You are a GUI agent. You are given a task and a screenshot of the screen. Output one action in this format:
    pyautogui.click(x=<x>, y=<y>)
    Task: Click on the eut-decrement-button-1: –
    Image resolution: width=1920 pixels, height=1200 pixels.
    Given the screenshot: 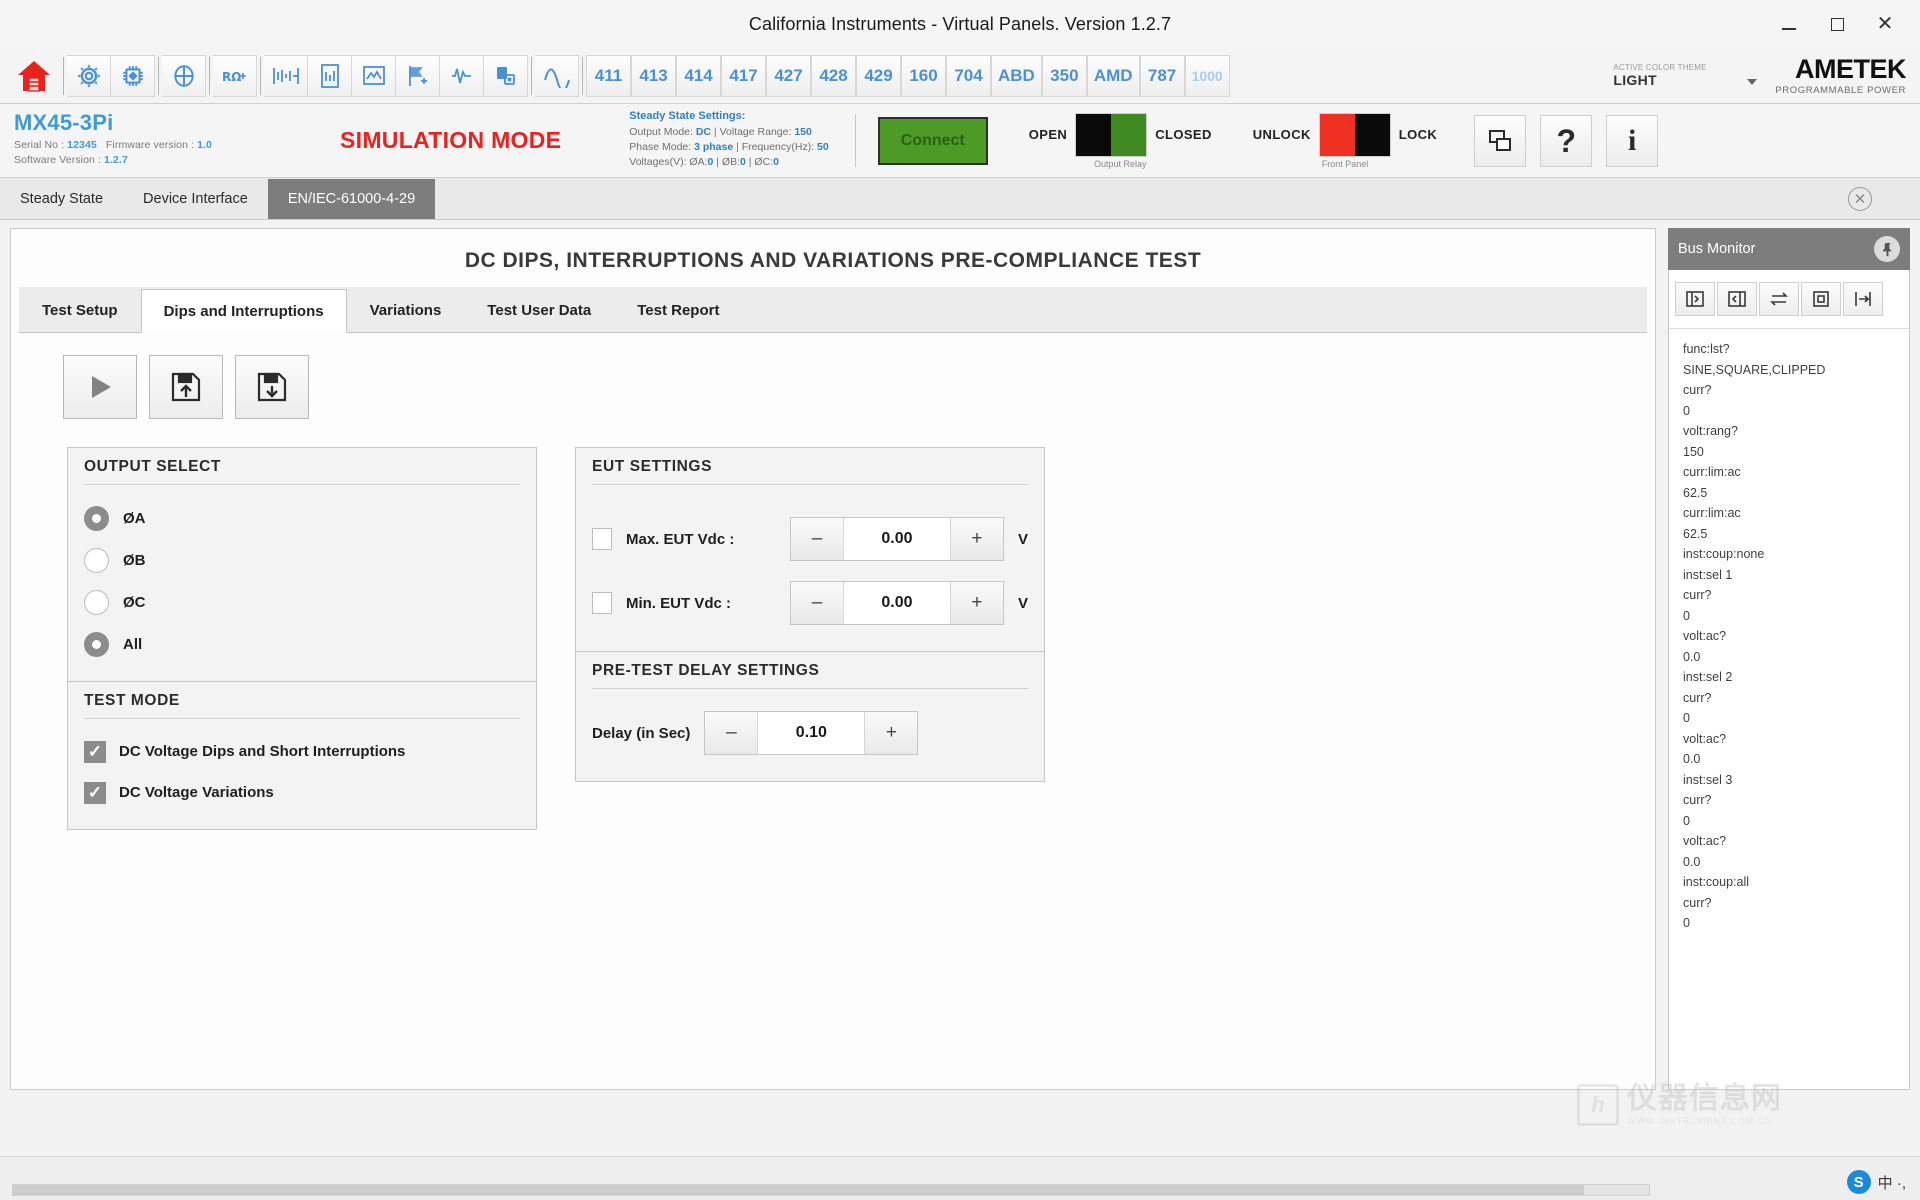 What is the action you would take?
    pyautogui.click(x=816, y=603)
    